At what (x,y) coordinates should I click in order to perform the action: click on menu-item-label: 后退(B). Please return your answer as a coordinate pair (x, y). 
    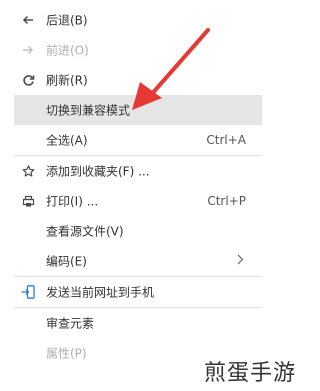
    Looking at the image, I should click on (67, 20).